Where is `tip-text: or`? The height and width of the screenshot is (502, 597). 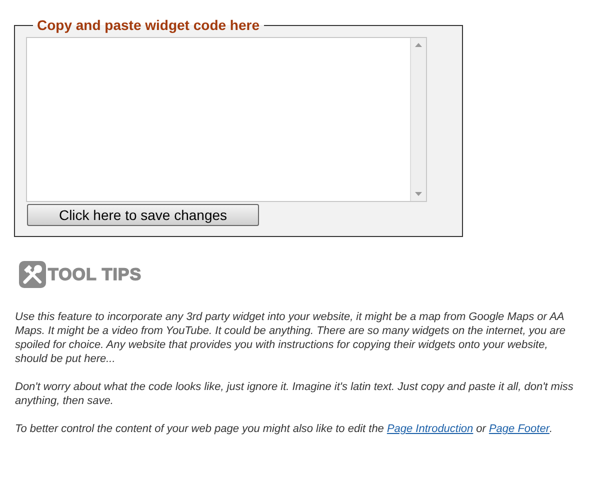 tip-text: or is located at coordinates (481, 429).